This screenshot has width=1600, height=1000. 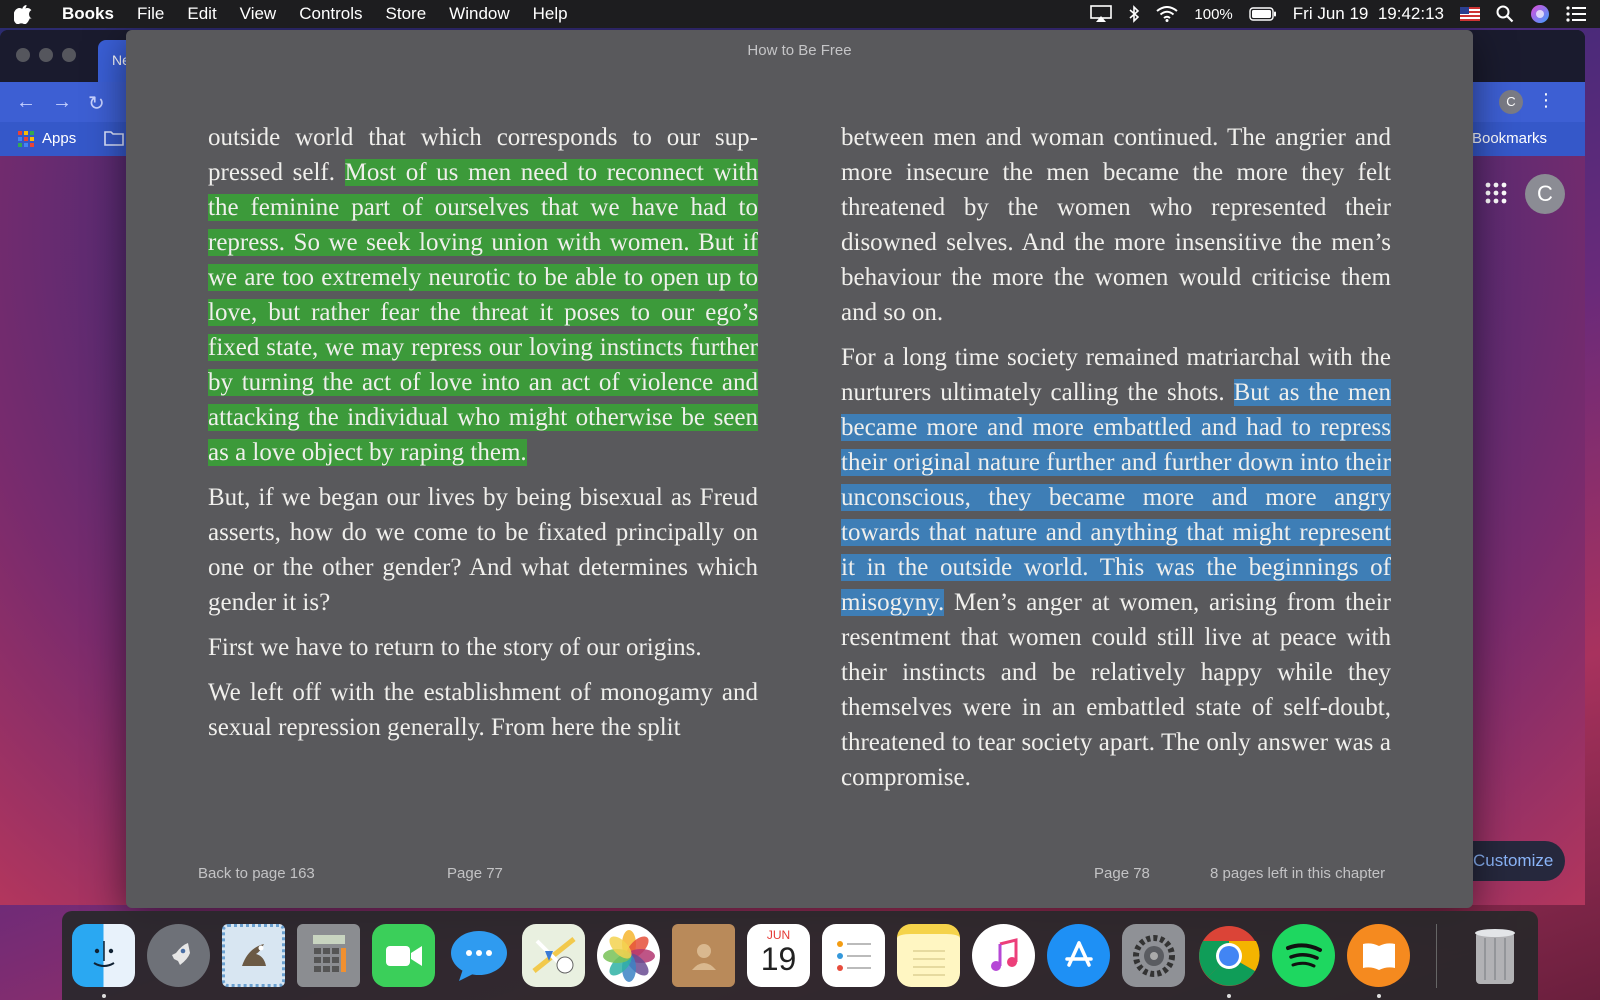 I want to click on menu-window: Window, so click(x=479, y=14).